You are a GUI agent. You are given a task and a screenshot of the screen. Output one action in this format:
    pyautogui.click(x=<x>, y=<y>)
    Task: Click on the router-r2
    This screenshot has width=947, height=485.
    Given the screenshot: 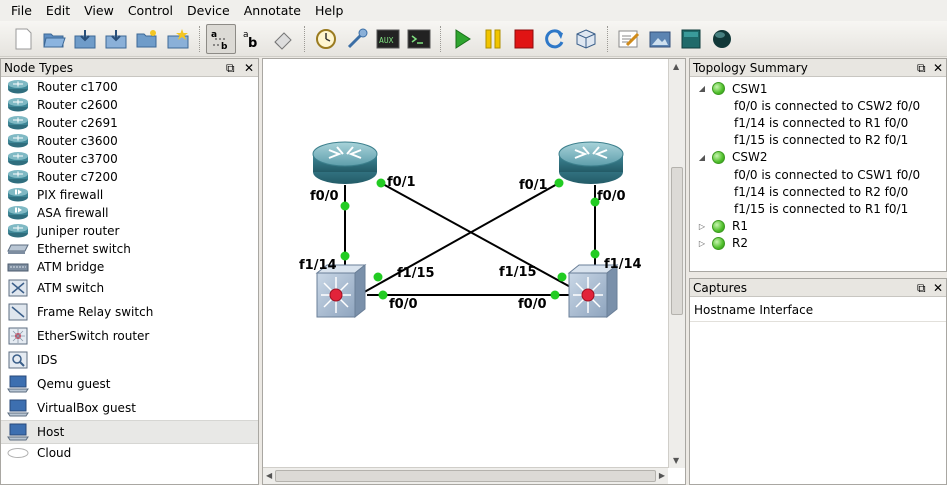 What is the action you would take?
    pyautogui.click(x=591, y=162)
    